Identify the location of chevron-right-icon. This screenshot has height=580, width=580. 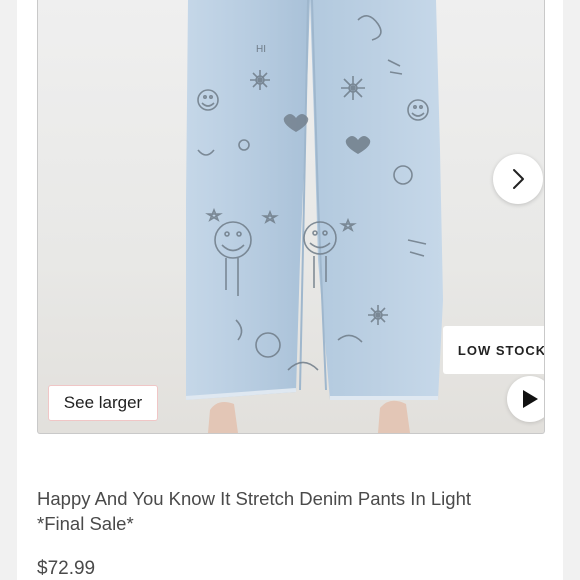
(518, 179).